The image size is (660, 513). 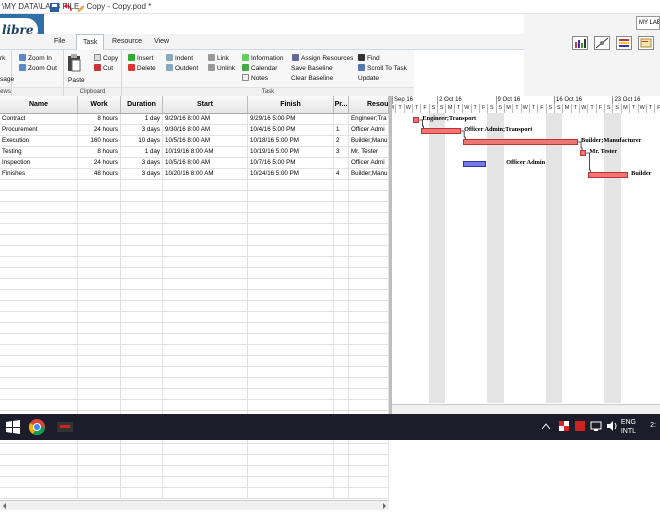 I want to click on cell-finish: 9/29/16 5:00 PM, so click(x=291, y=119).